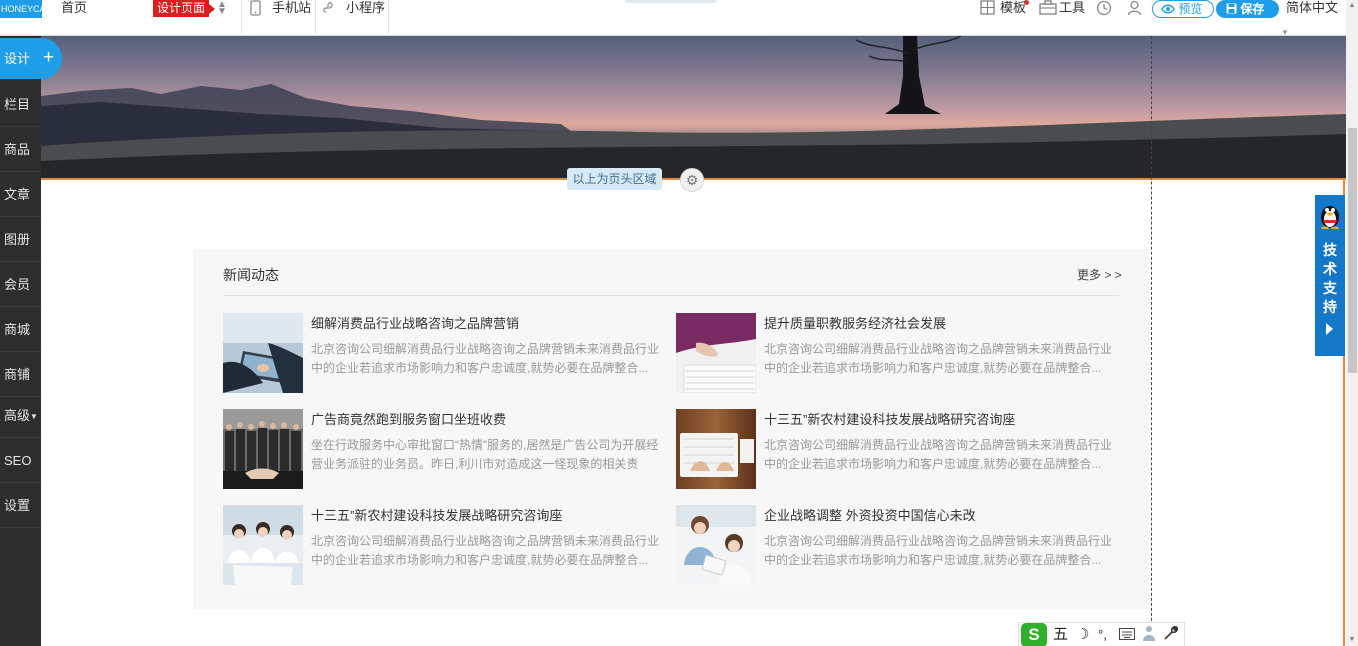 The height and width of the screenshot is (646, 1358). What do you see at coordinates (1352, 6) in the screenshot?
I see `scroll-up-icon: ▲` at bounding box center [1352, 6].